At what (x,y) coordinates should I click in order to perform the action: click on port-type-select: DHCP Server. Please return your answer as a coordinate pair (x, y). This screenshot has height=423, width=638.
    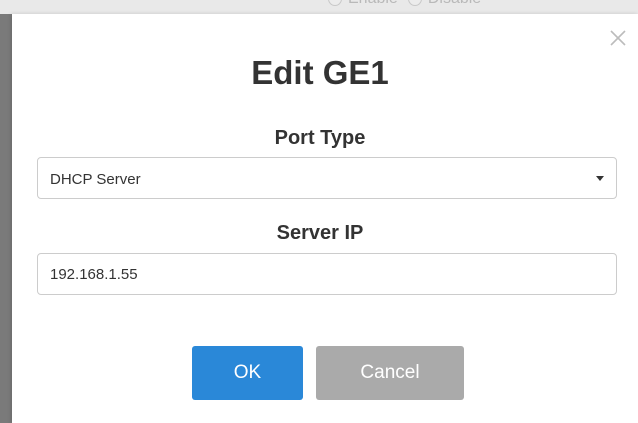
    Looking at the image, I should click on (327, 178).